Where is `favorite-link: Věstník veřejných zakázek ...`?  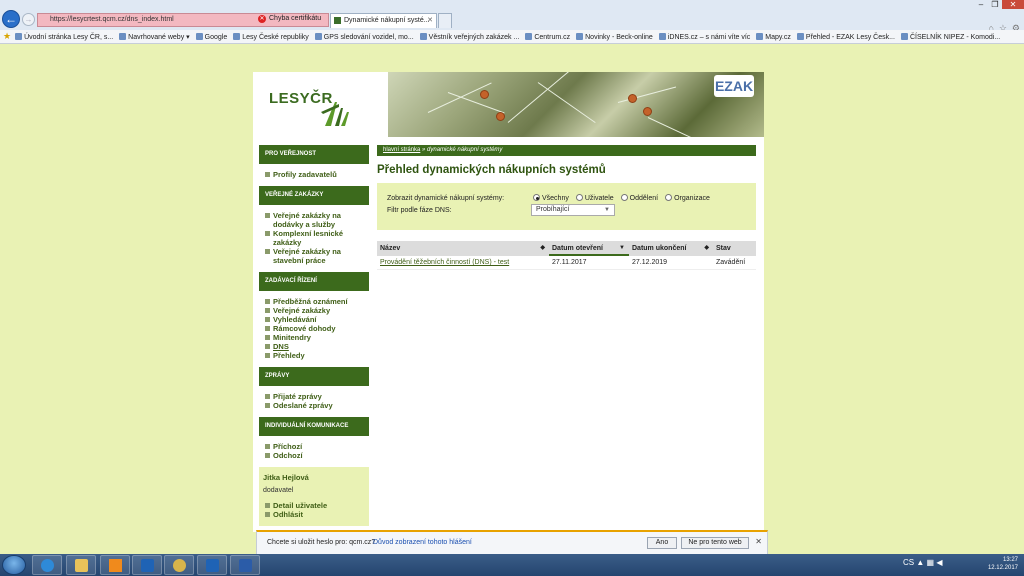 favorite-link: Věstník veřejných zakázek ... is located at coordinates (469, 37).